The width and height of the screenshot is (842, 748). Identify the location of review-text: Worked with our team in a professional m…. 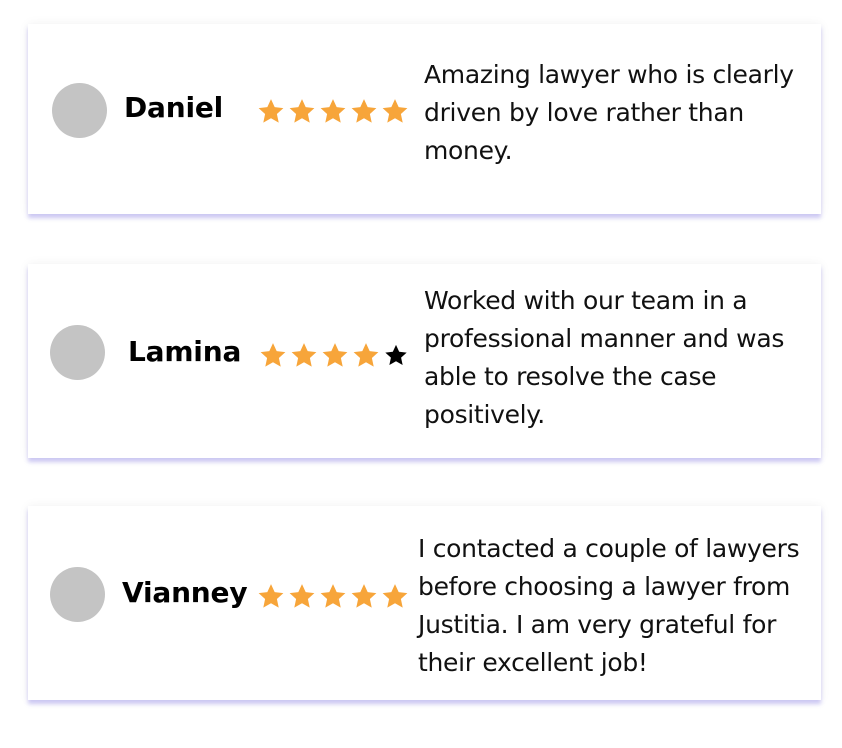
(604, 357).